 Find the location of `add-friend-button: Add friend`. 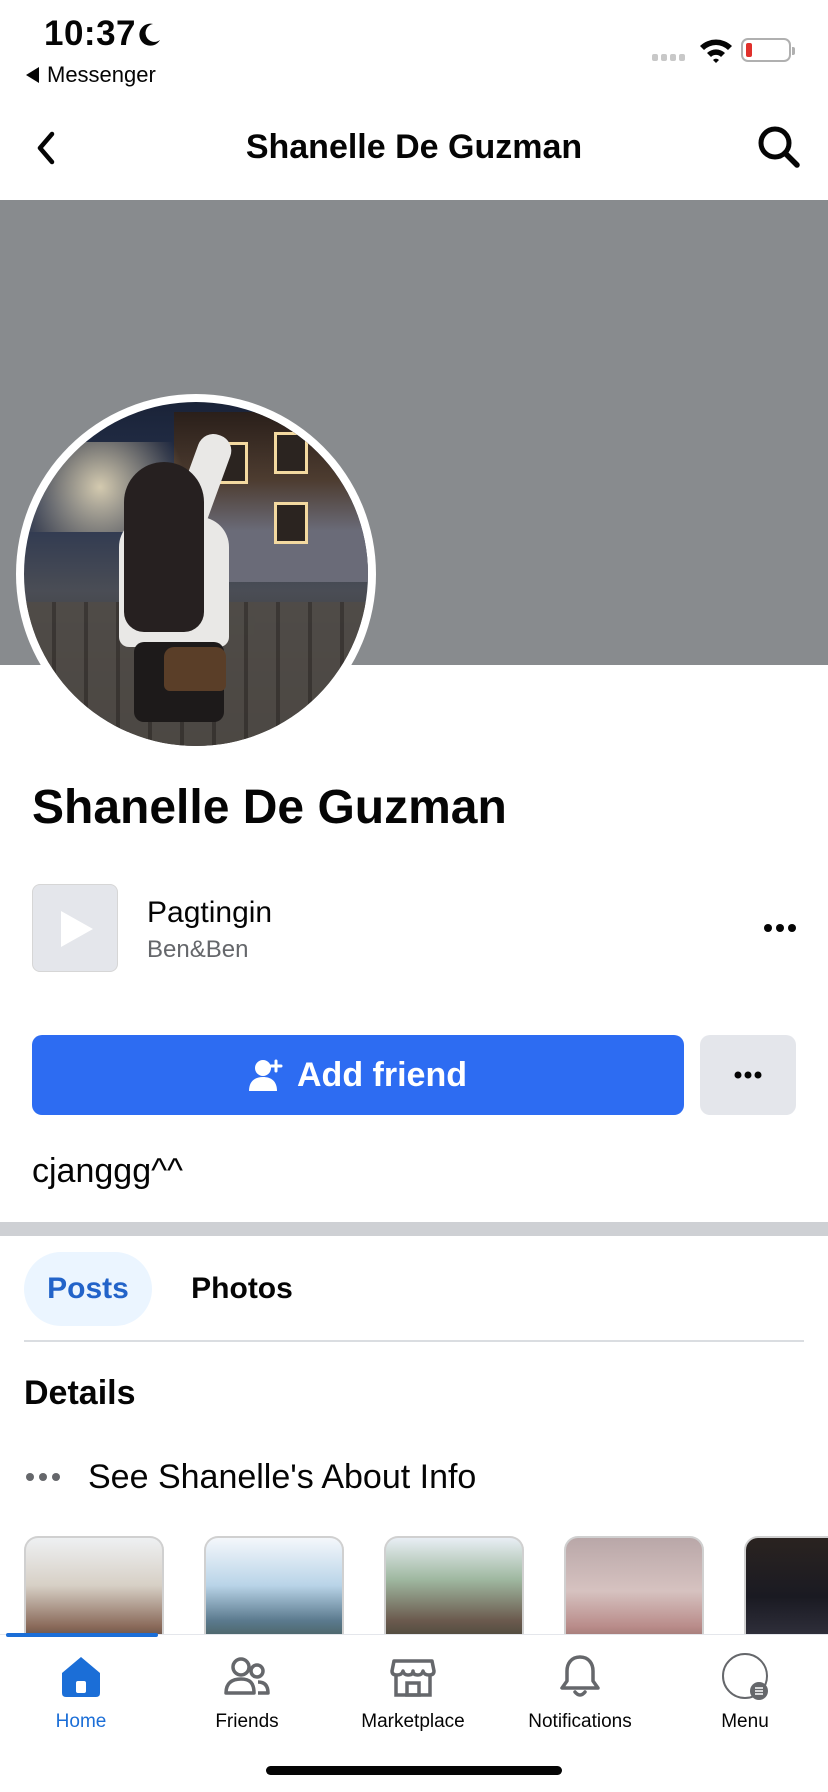

add-friend-button: Add friend is located at coordinates (358, 1075).